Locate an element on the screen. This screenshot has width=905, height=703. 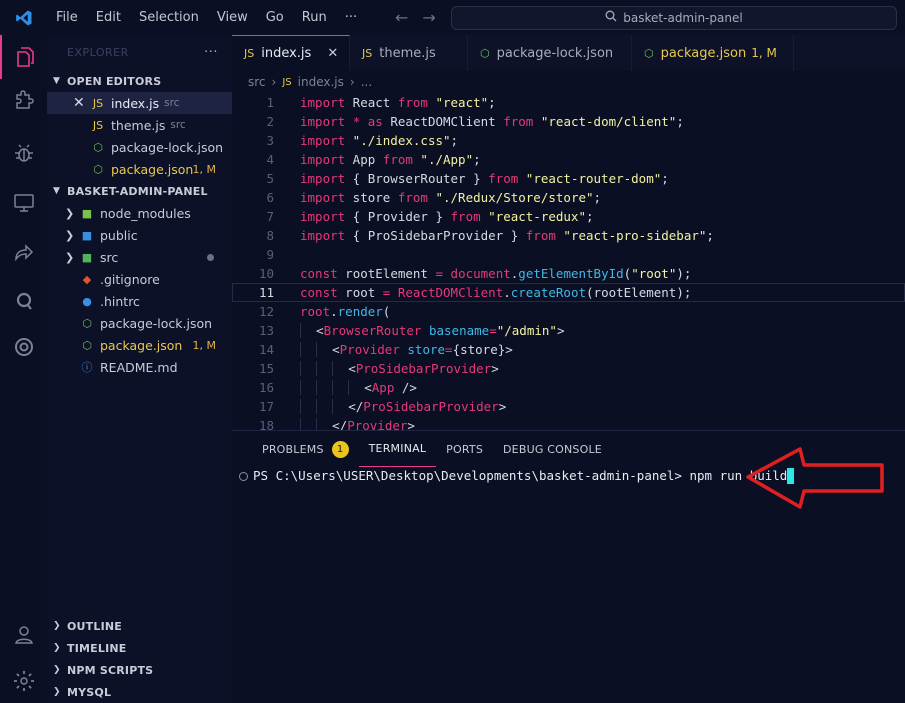
forward-arrow-icon: → is located at coordinates (428, 17).